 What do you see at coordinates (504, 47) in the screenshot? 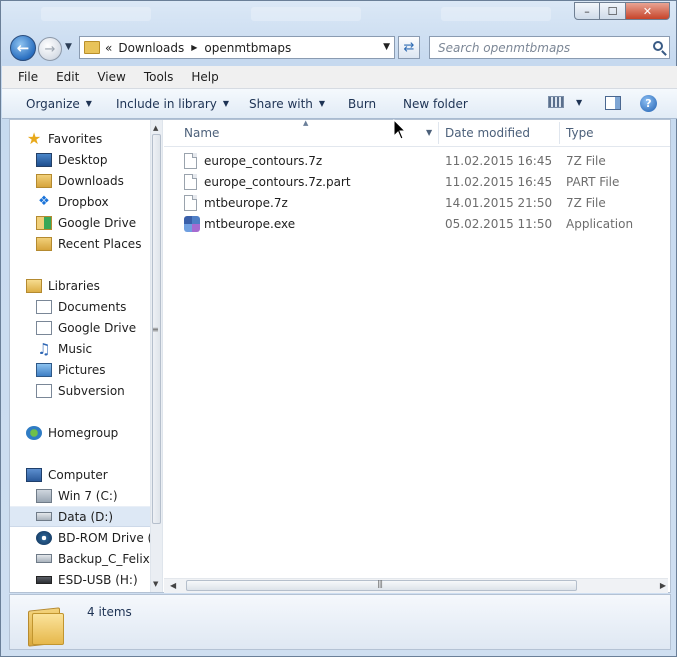
I see `search-placeholder: Search openmtbmaps` at bounding box center [504, 47].